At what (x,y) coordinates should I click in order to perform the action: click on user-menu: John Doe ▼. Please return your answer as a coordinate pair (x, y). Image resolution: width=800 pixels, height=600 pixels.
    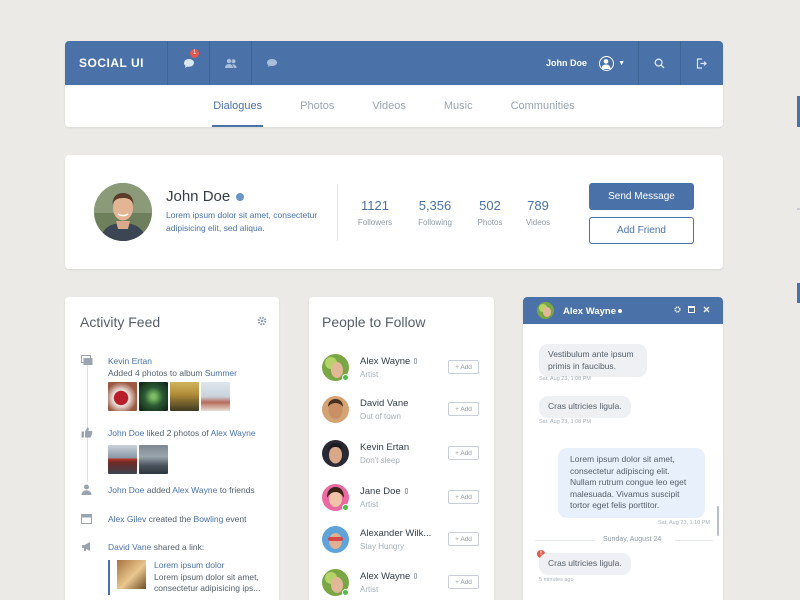
    Looking at the image, I should click on (585, 63).